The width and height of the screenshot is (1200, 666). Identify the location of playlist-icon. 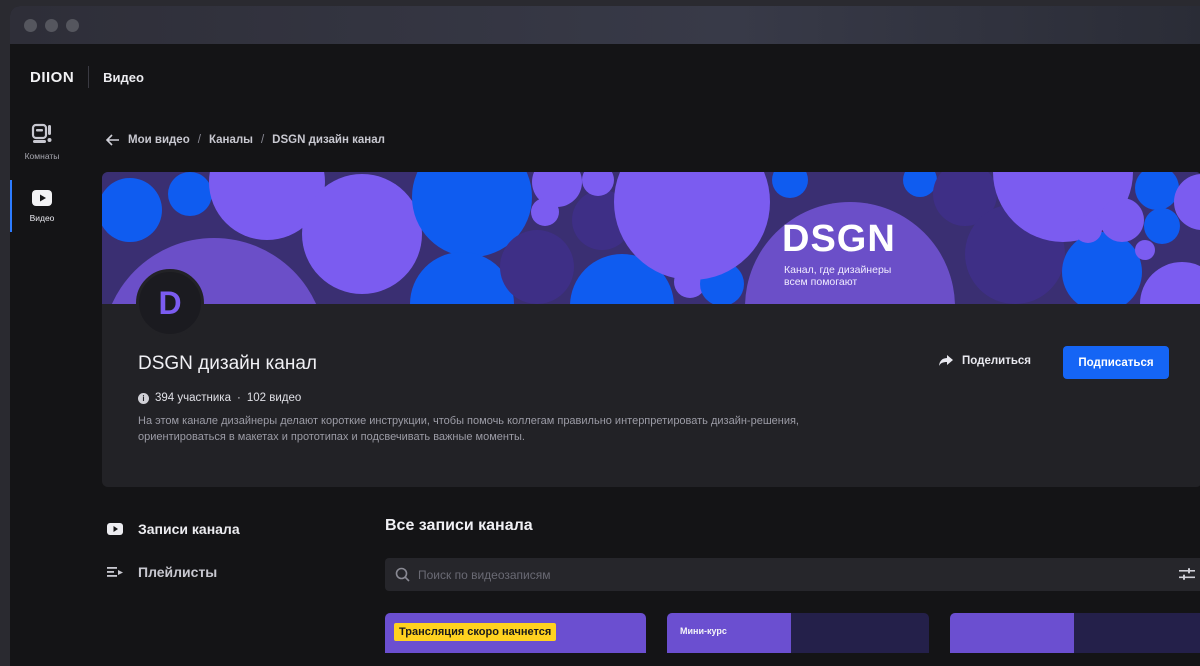
(115, 572).